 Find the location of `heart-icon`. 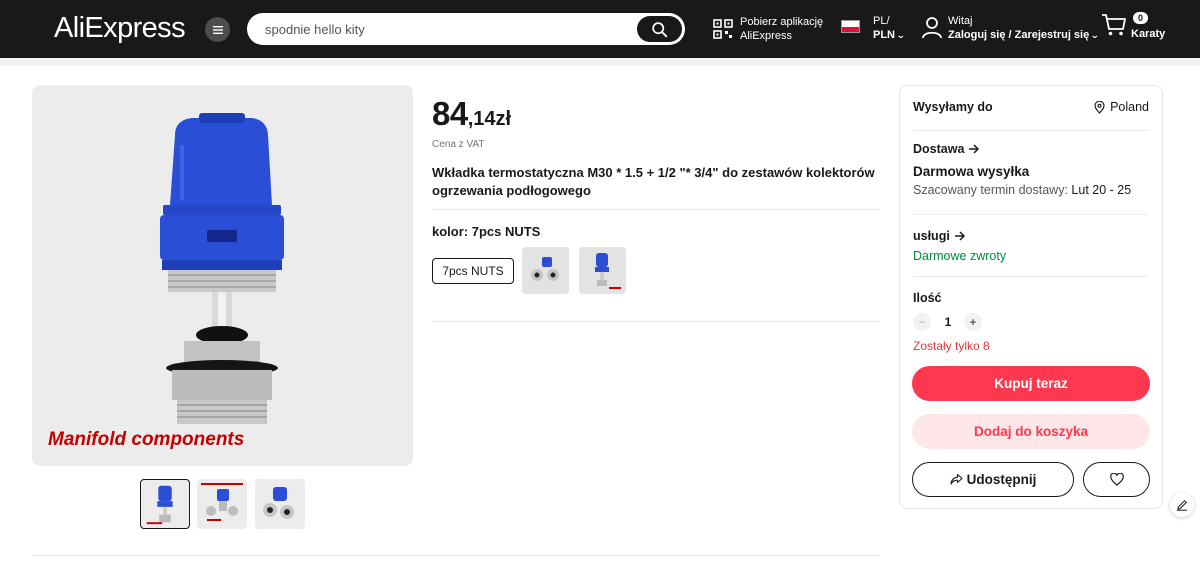

heart-icon is located at coordinates (1116, 479).